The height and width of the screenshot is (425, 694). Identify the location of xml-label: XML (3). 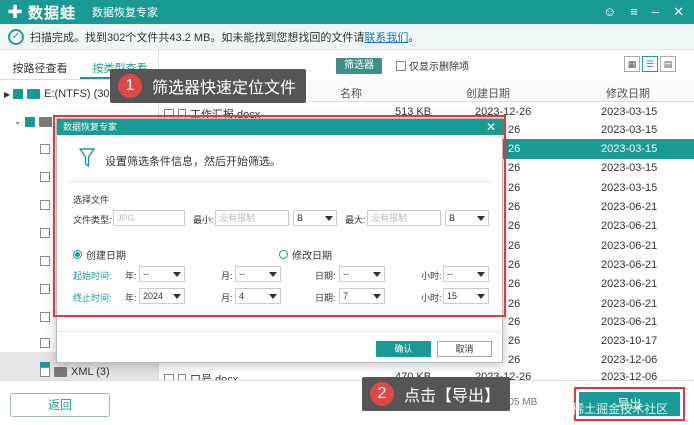
(90, 372).